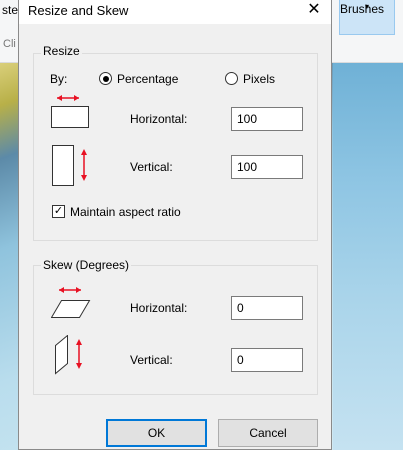 This screenshot has height=450, width=403. Describe the element at coordinates (61, 51) in the screenshot. I see `resize-legend: Resize` at that location.